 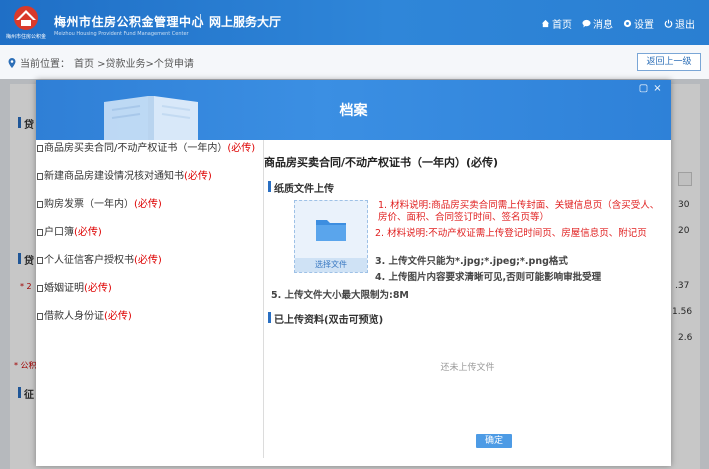 I want to click on doc-item-label: 新建商品房建设情况核对通知书, so click(x=114, y=176).